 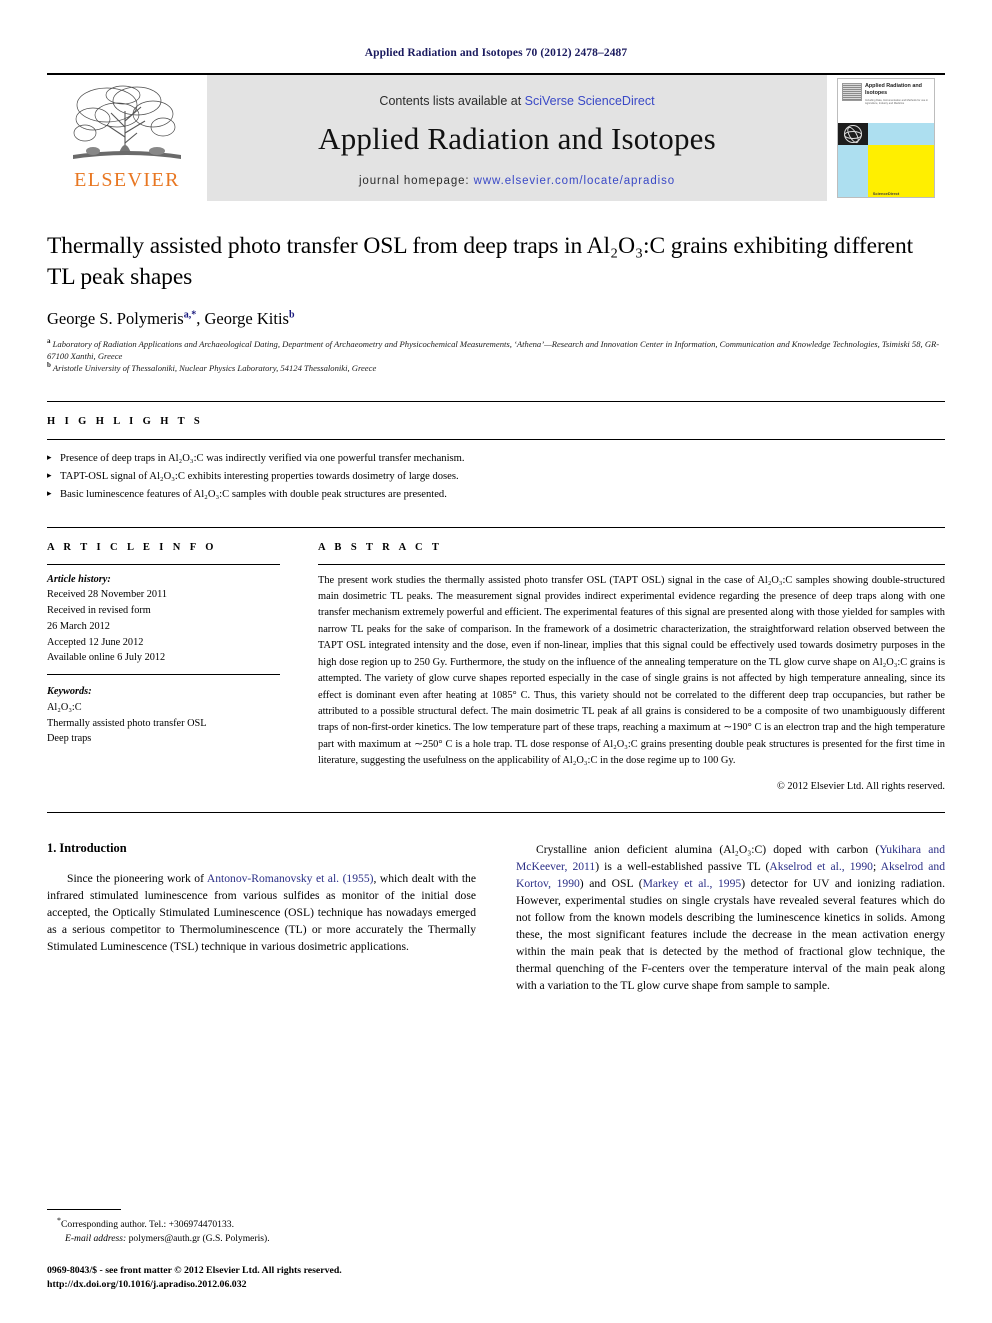 What do you see at coordinates (893, 89) in the screenshot?
I see `cover-title: Applied Radiation and Isotopes` at bounding box center [893, 89].